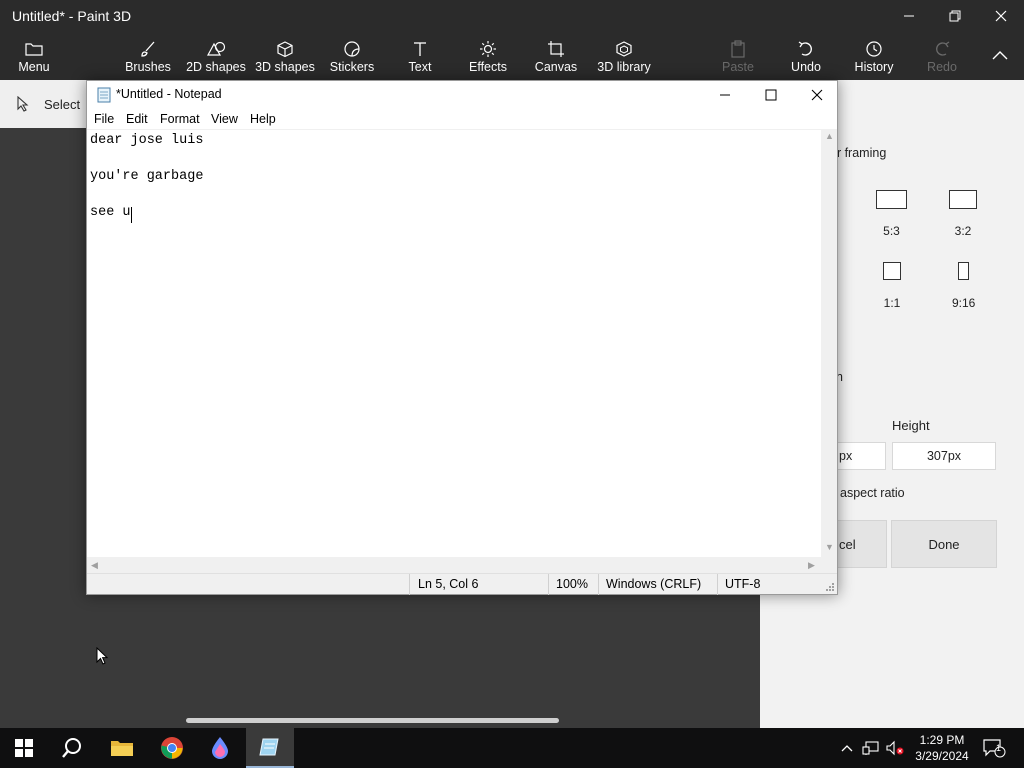 The height and width of the screenshot is (768, 1024). What do you see at coordinates (72, 16) in the screenshot?
I see `window-title: Untitled* - Paint 3D` at bounding box center [72, 16].